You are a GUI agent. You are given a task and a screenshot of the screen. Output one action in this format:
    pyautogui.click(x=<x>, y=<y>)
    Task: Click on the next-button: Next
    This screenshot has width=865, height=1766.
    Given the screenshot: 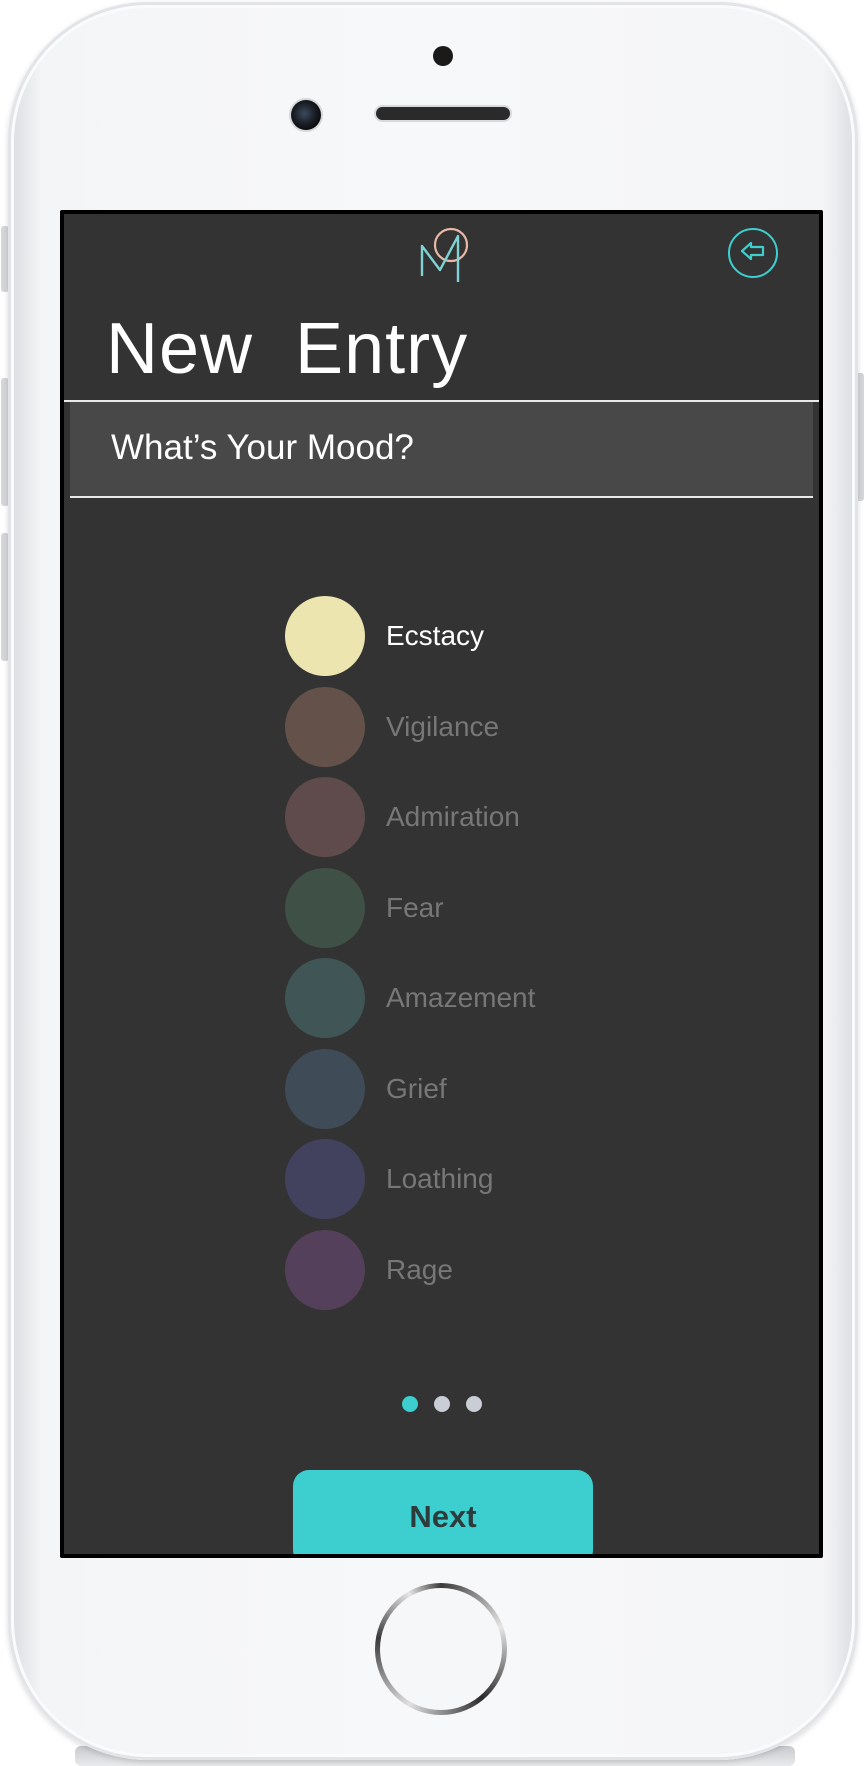 What is the action you would take?
    pyautogui.click(x=443, y=1512)
    